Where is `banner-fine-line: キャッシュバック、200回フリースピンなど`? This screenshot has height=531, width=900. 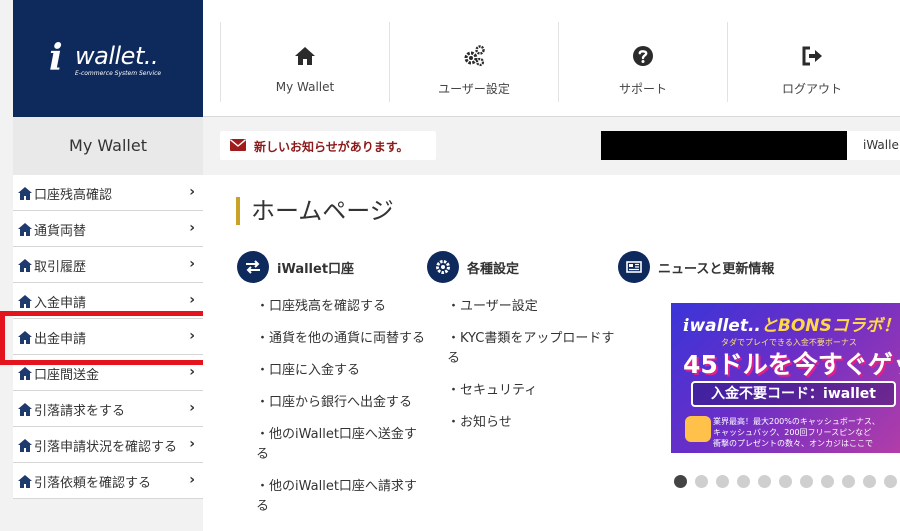 banner-fine-line: キャッシュバック、200回フリースピンなど is located at coordinates (792, 432).